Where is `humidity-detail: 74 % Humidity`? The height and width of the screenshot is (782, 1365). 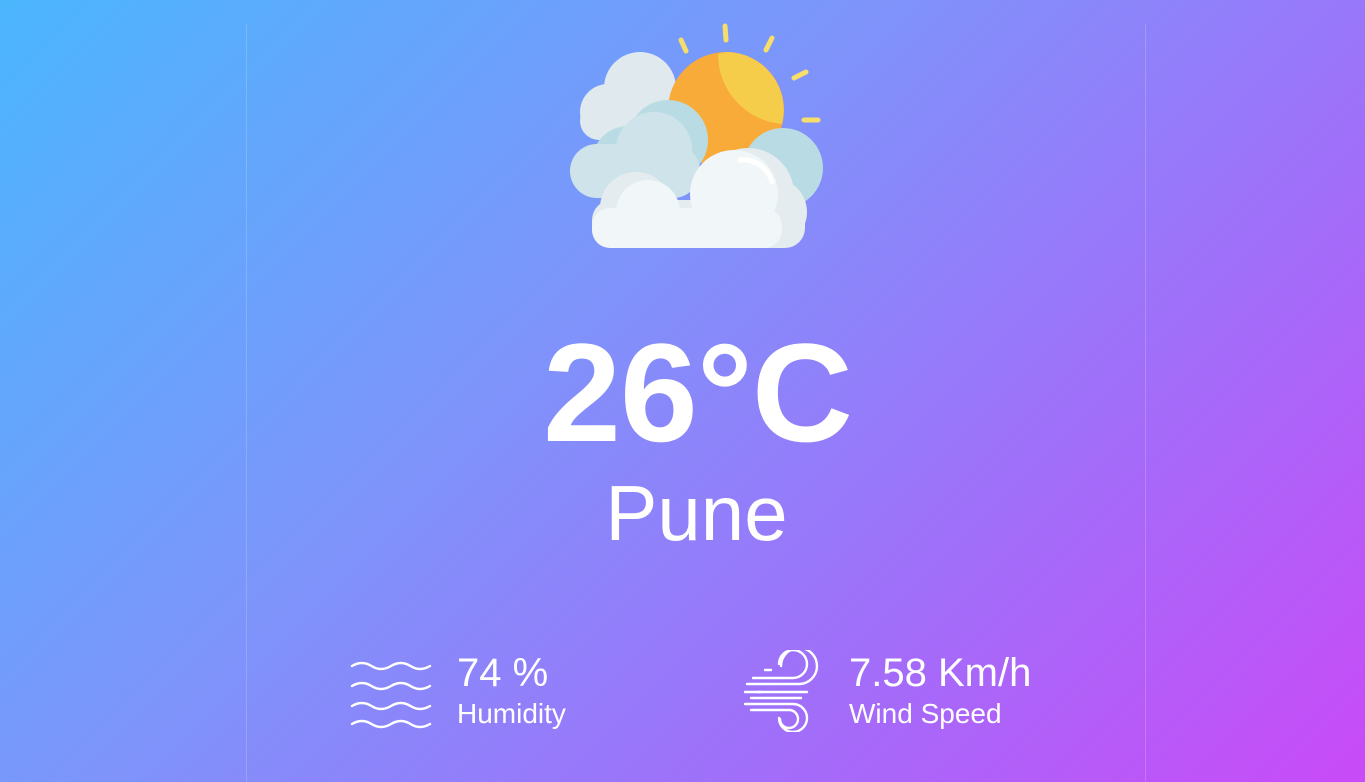 humidity-detail: 74 % Humidity is located at coordinates (480, 695).